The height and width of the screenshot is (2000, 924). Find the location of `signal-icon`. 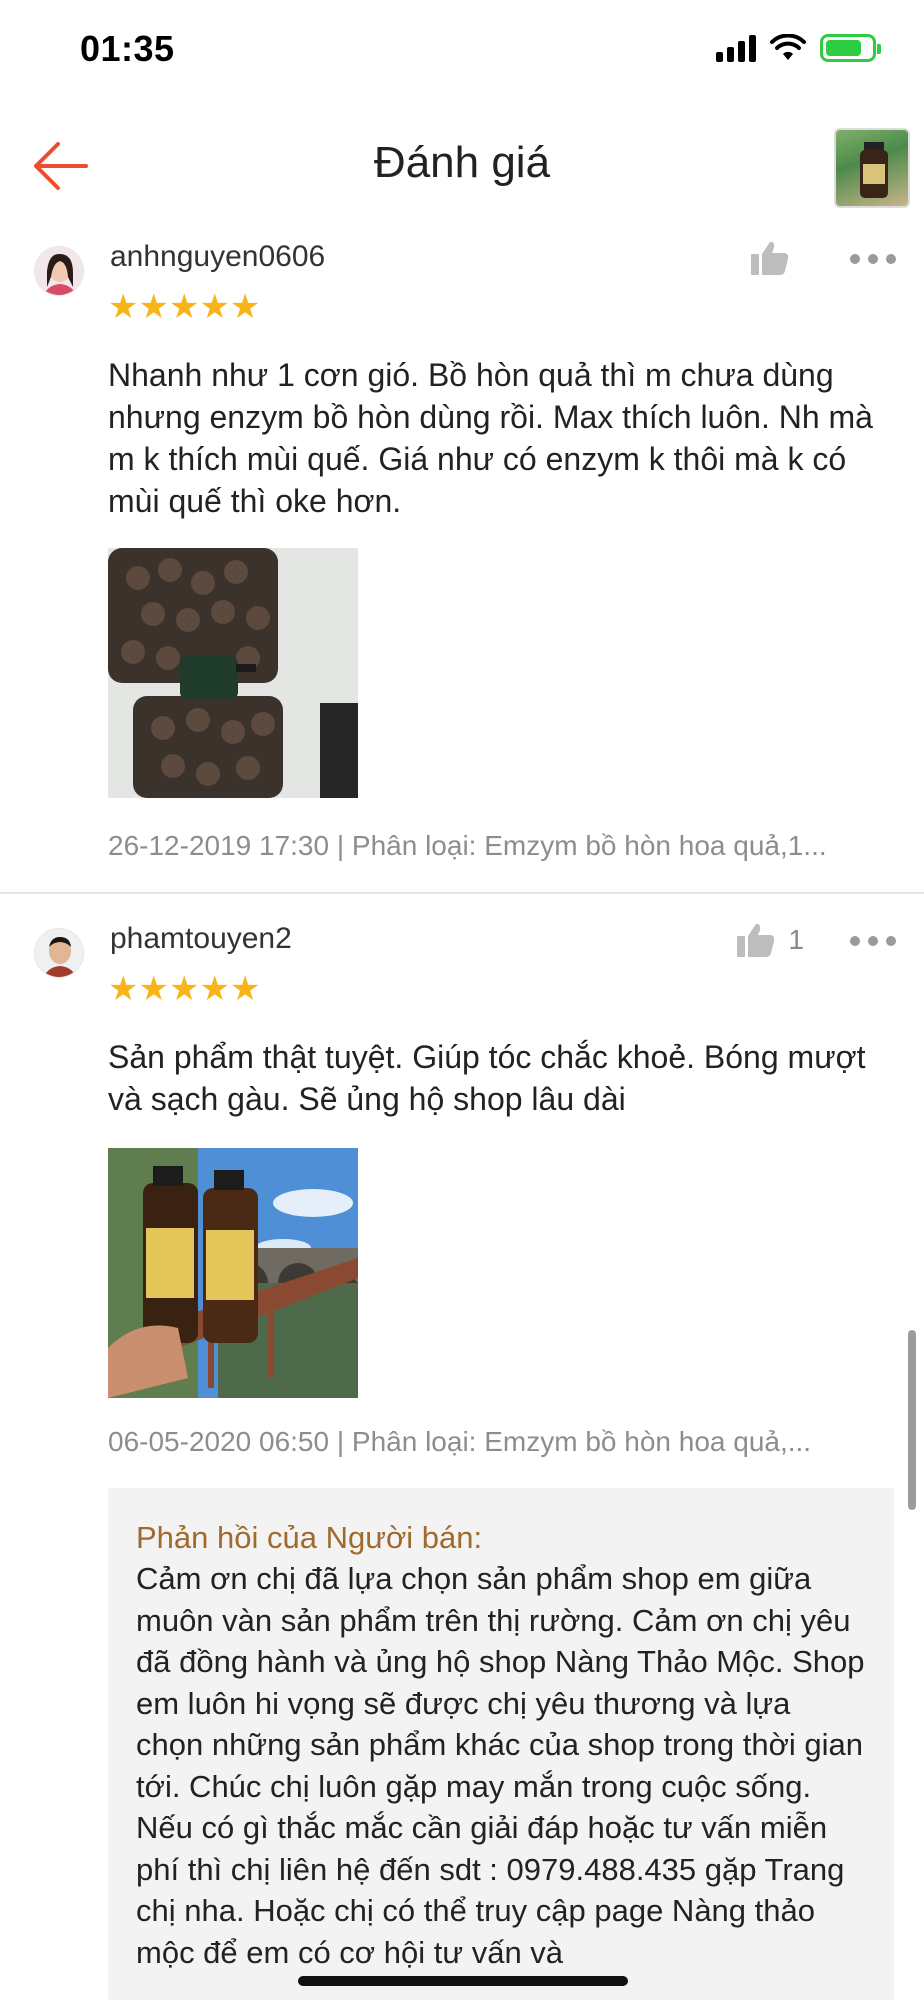

signal-icon is located at coordinates (736, 48).